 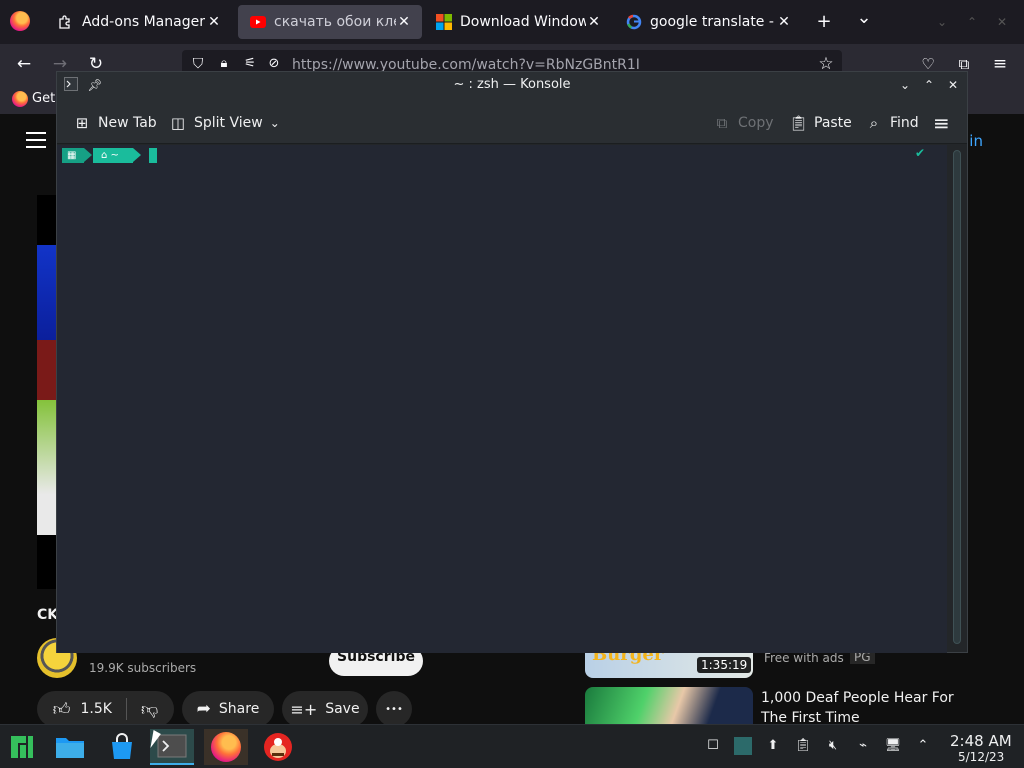 I want to click on clock-date: 5/12/23, so click(x=981, y=757).